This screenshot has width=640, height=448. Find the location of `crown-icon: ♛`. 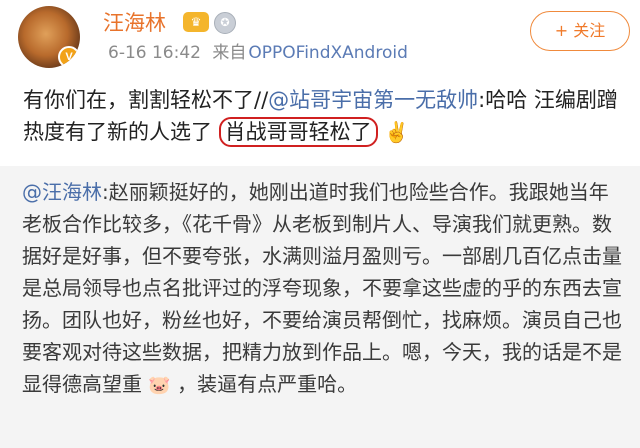

crown-icon: ♛ is located at coordinates (196, 22).